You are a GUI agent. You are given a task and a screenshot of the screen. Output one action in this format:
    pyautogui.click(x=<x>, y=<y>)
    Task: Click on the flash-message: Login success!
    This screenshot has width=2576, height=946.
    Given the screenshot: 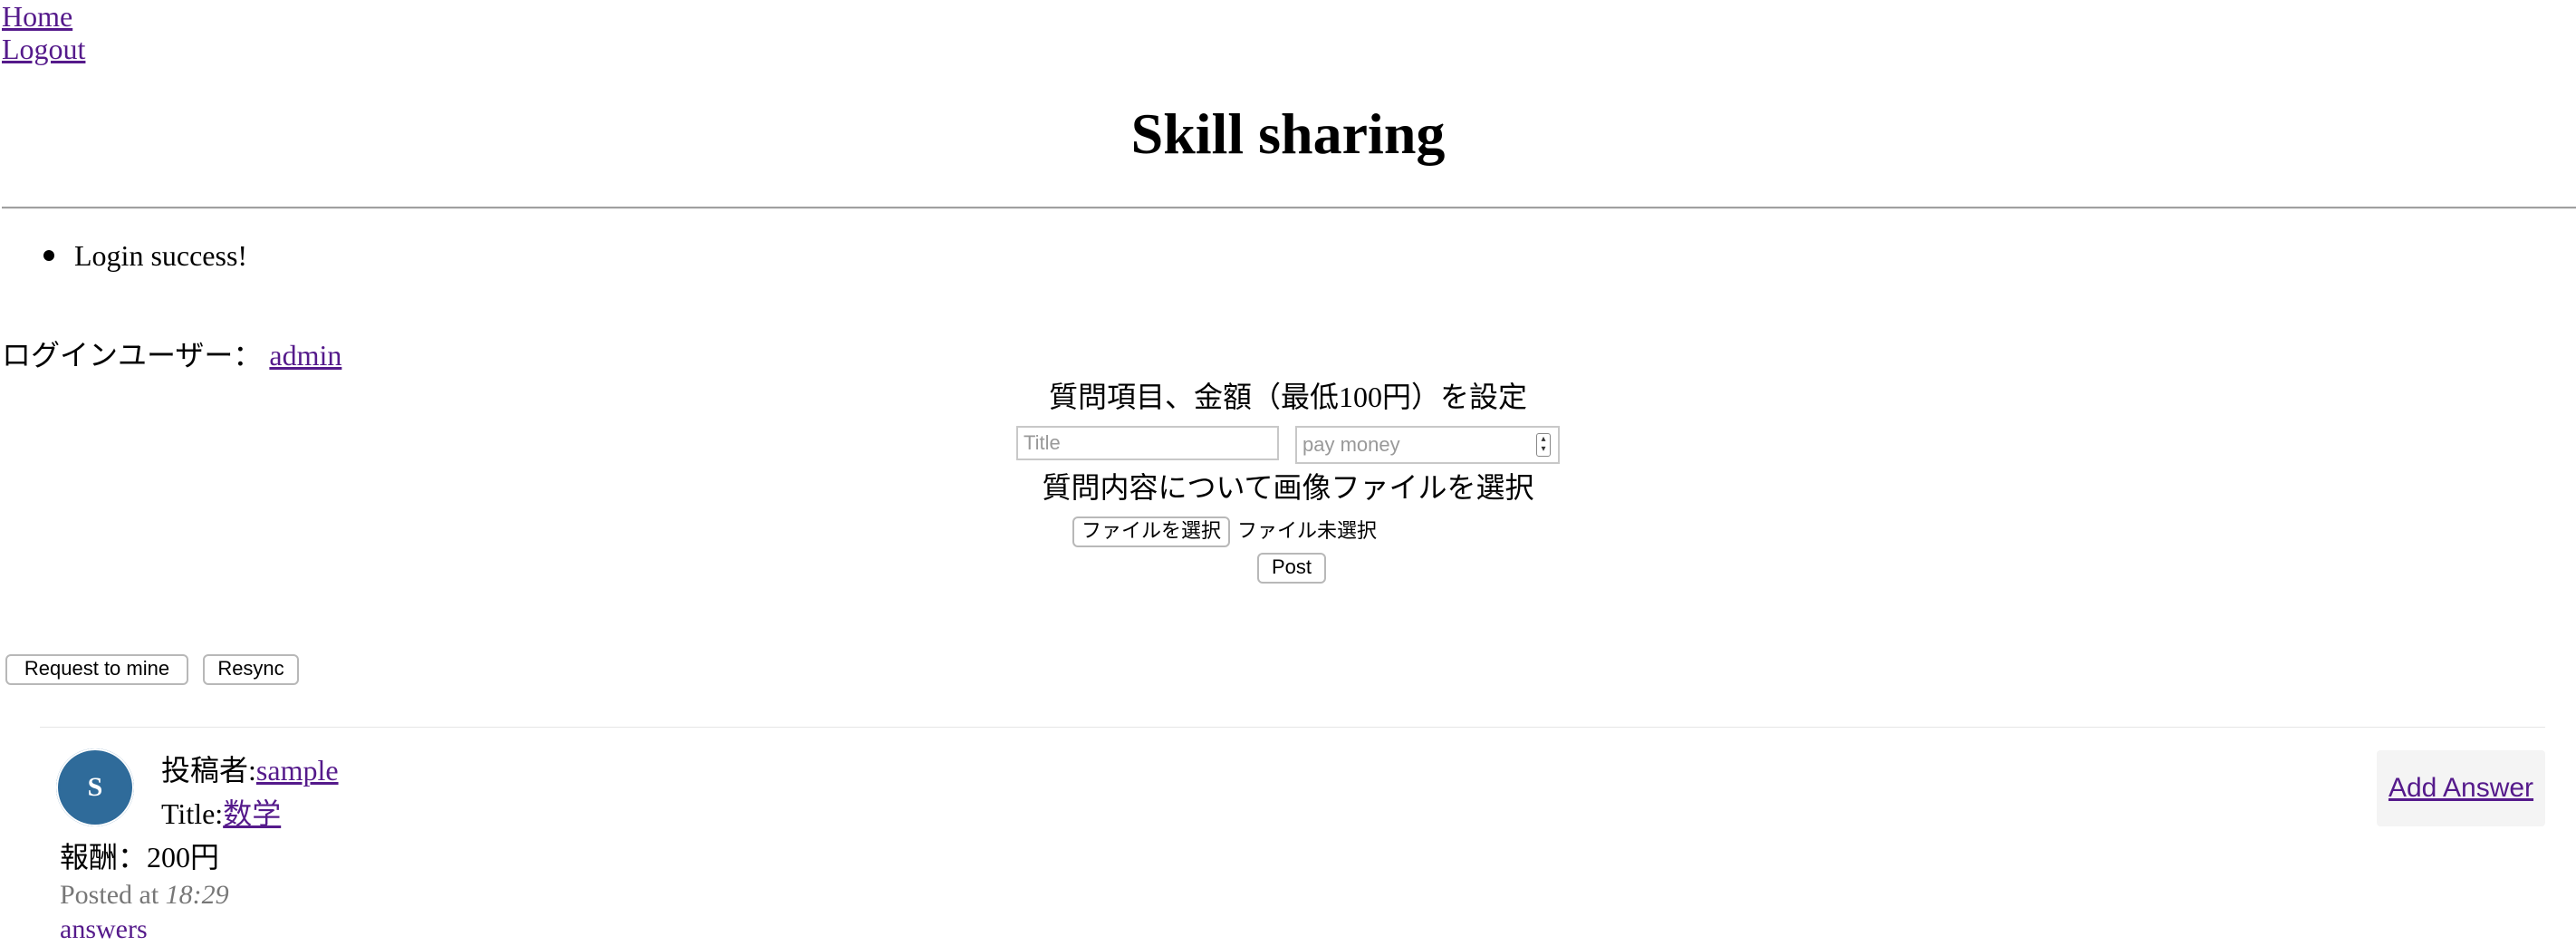 What is the action you would take?
    pyautogui.click(x=145, y=256)
    